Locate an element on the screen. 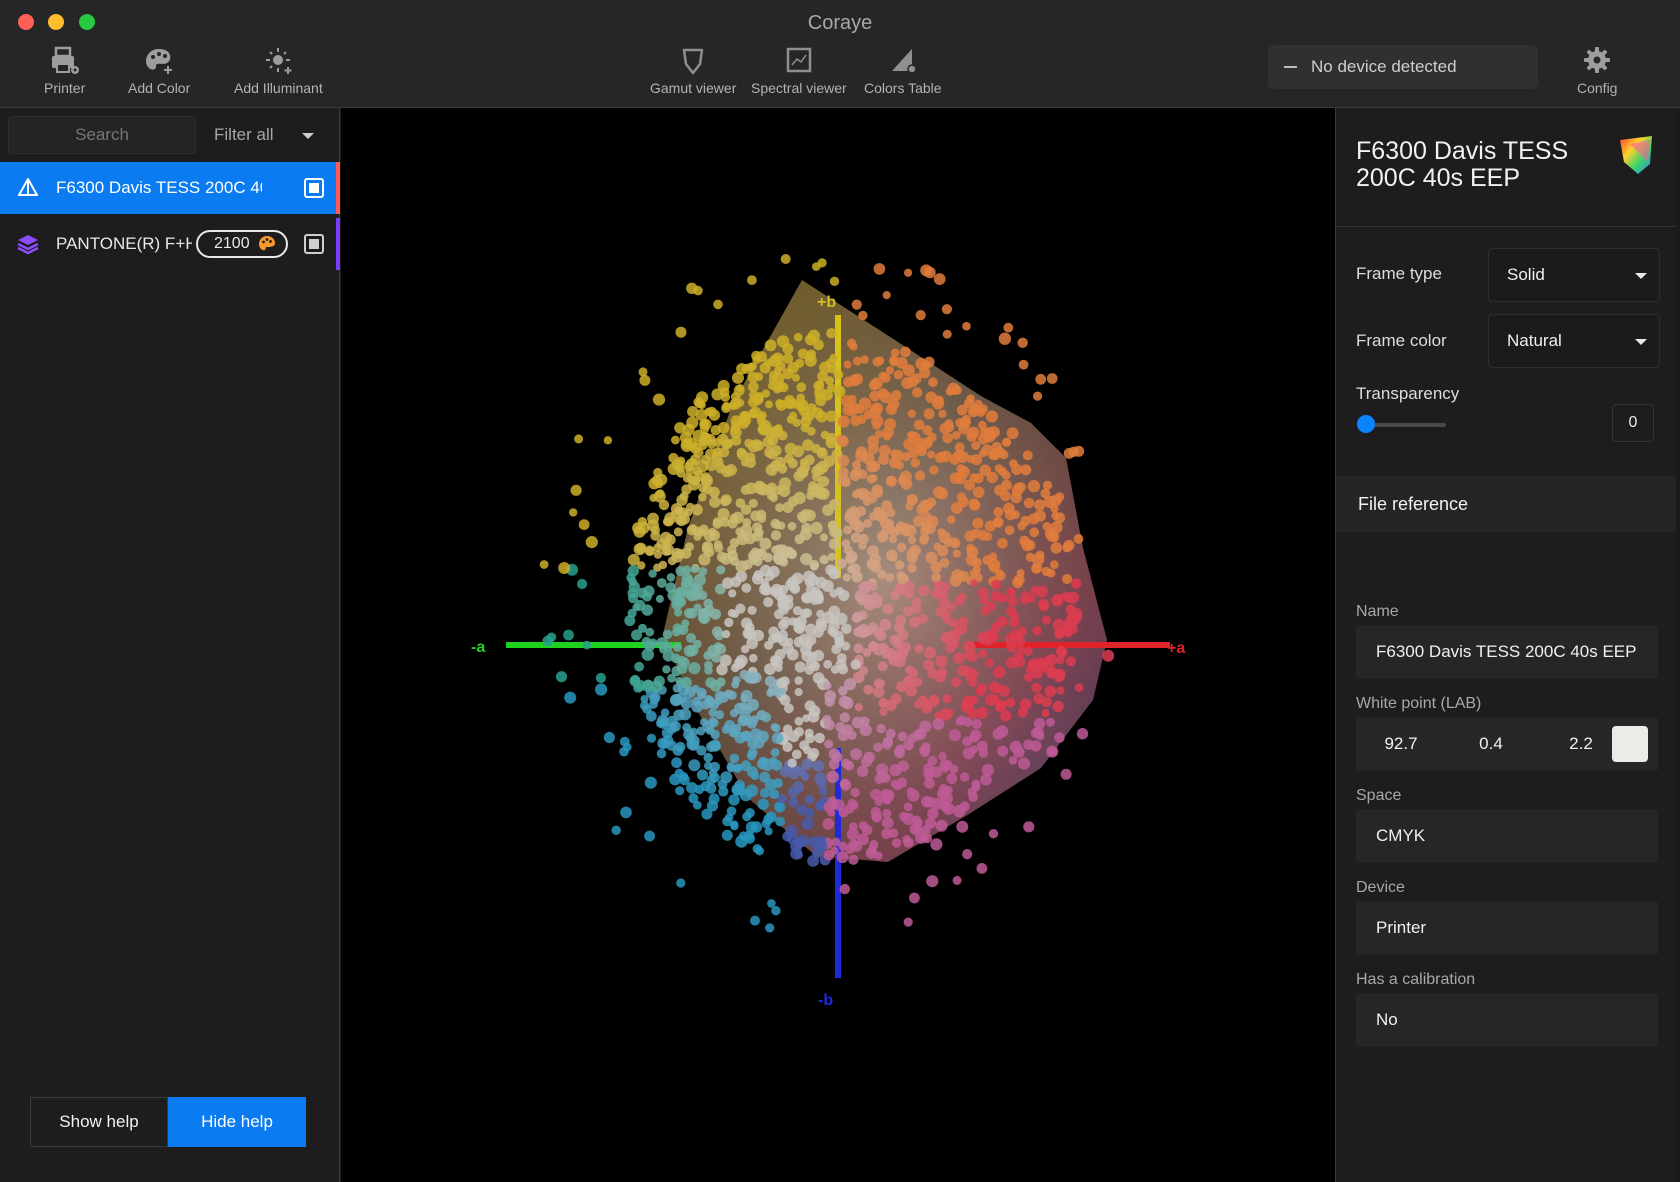 The image size is (1680, 1182). device-status: No device detected is located at coordinates (1403, 67).